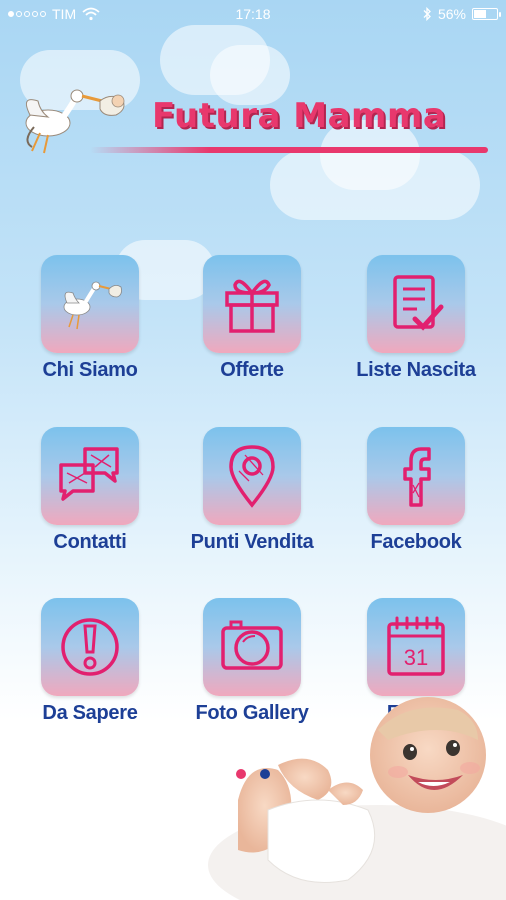 This screenshot has width=506, height=900. Describe the element at coordinates (90, 713) in the screenshot. I see `menu-item-label: Da Sapere` at that location.